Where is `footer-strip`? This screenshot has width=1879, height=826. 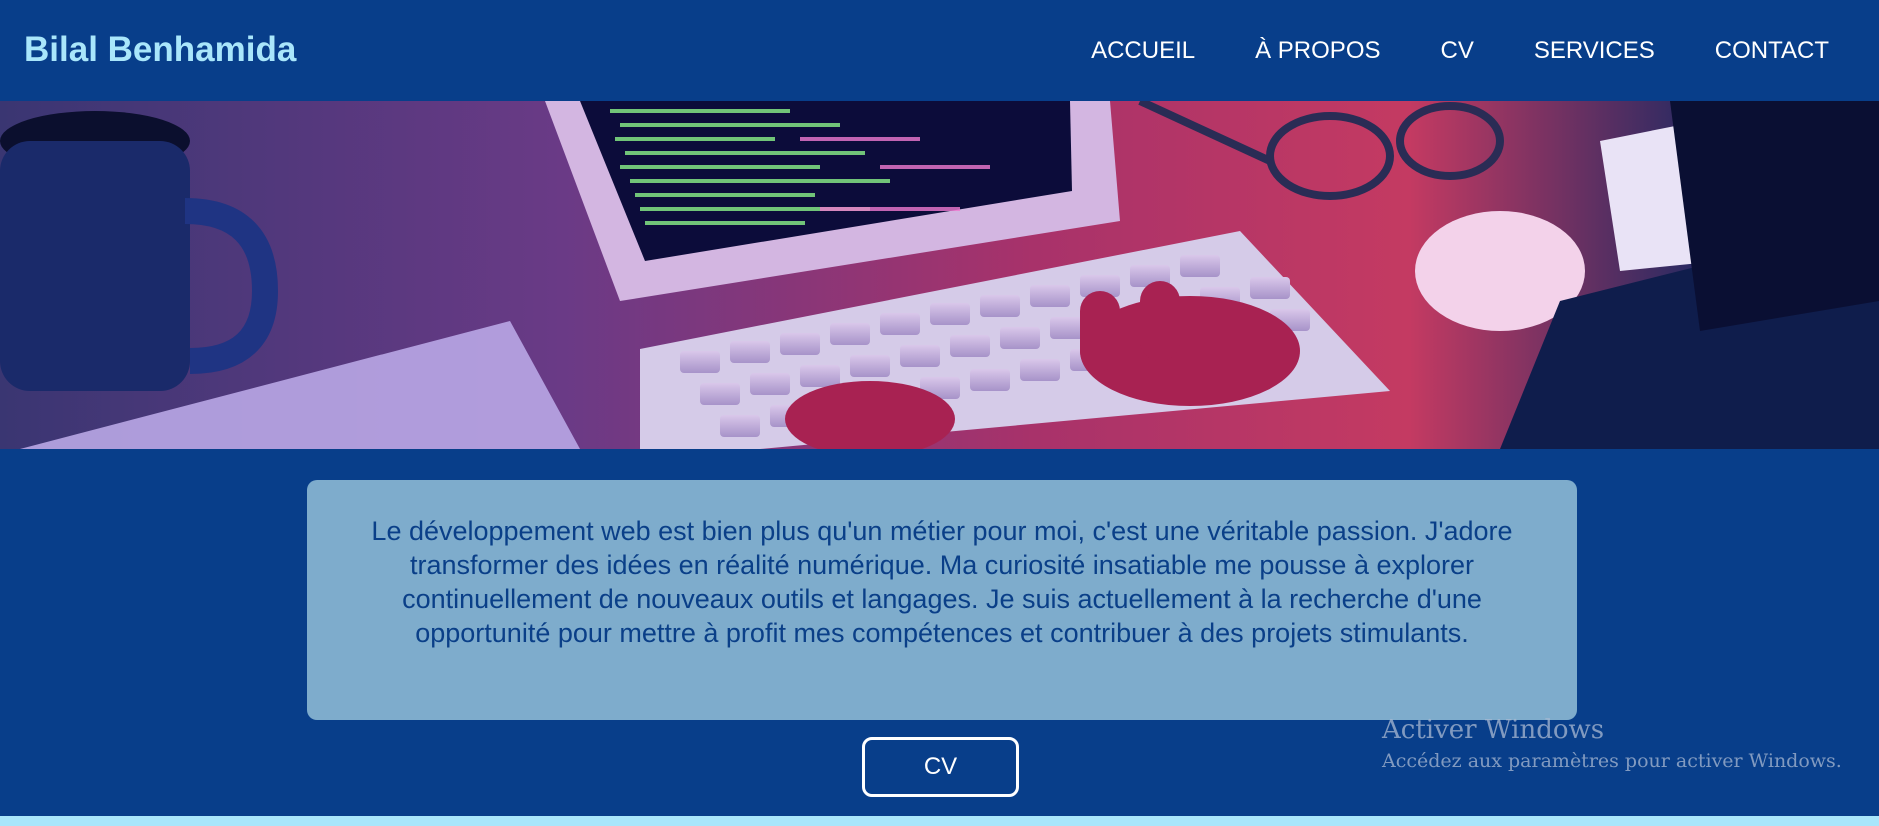
footer-strip is located at coordinates (939, 821).